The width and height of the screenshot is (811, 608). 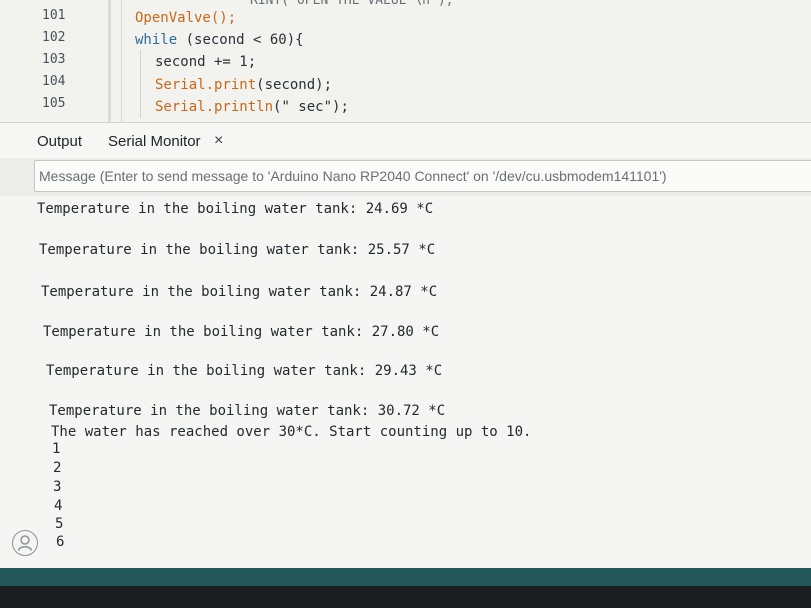 I want to click on serial-line: 4, so click(x=58, y=506).